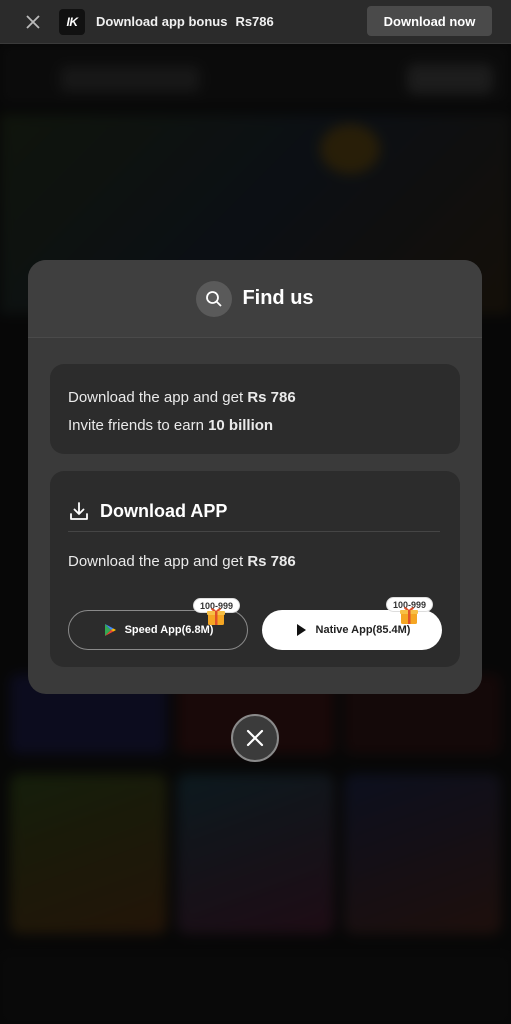 The height and width of the screenshot is (1024, 511). I want to click on promo-line-2: Invite friends to earn 10 billion, so click(171, 425).